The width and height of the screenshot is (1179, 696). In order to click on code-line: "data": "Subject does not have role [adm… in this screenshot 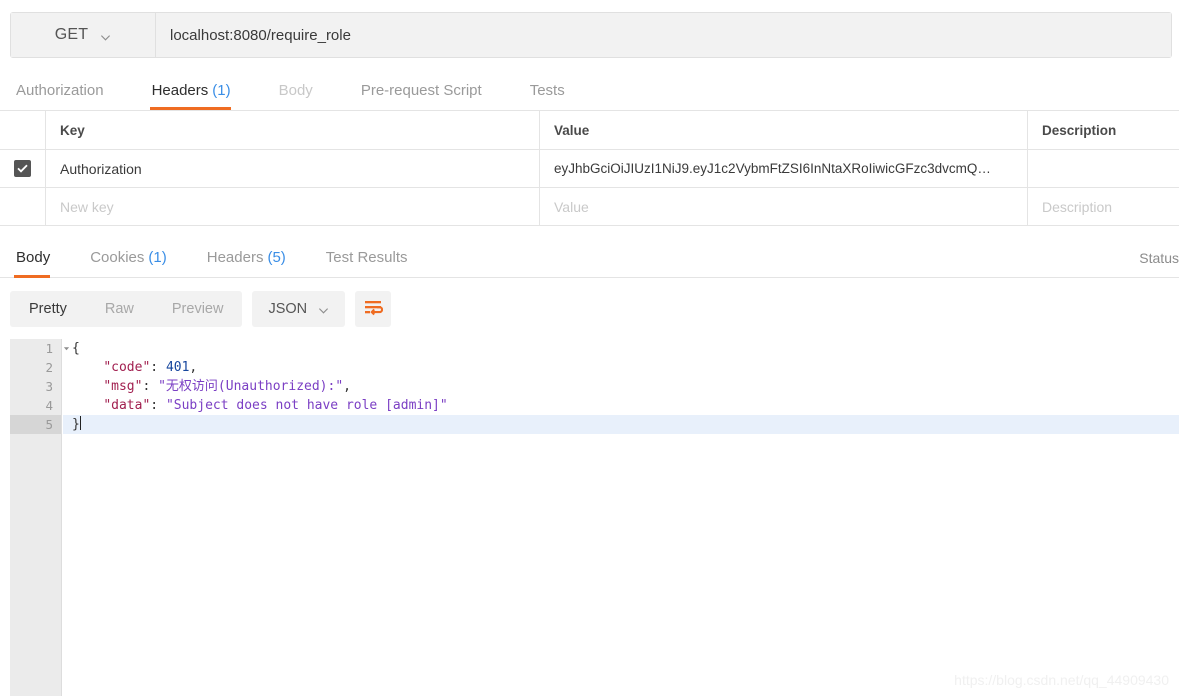, I will do `click(621, 405)`.